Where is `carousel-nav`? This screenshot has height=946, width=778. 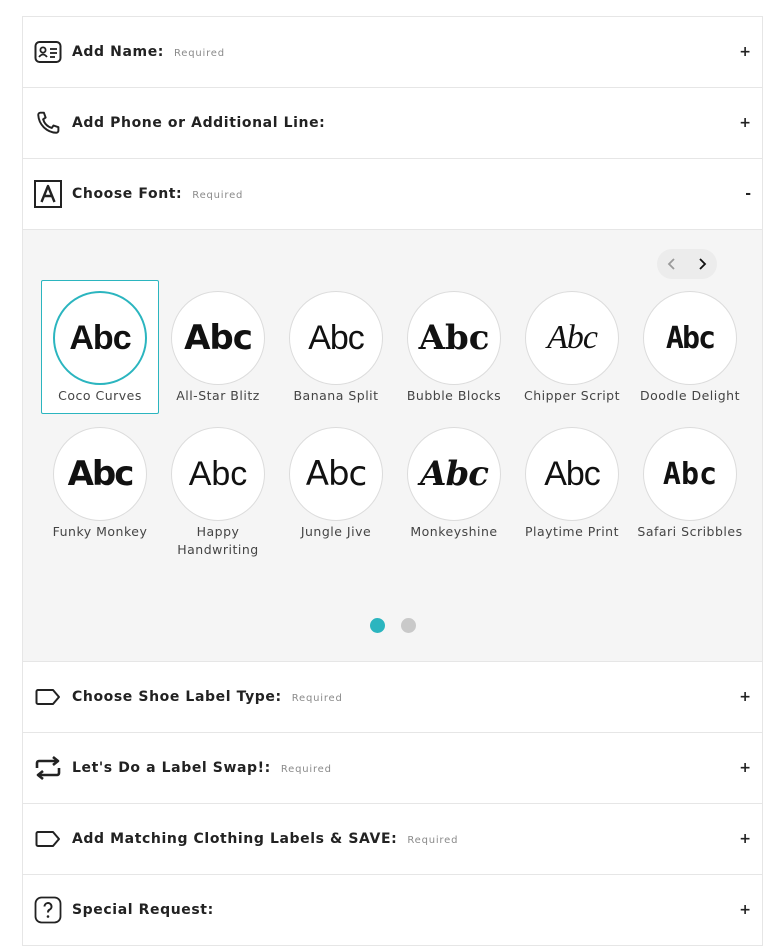 carousel-nav is located at coordinates (687, 264).